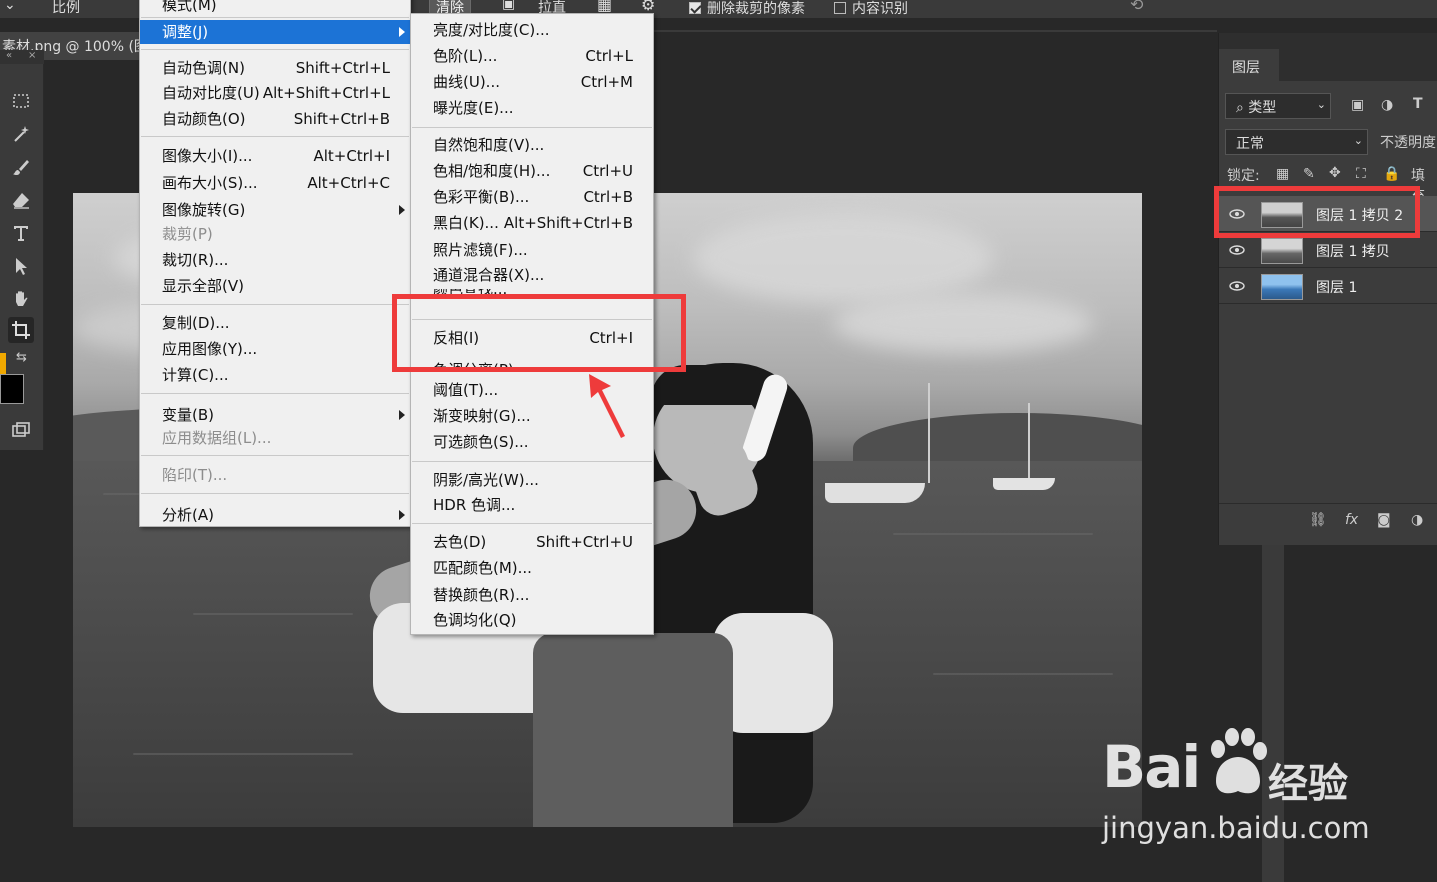 The image size is (1437, 882). Describe the element at coordinates (21, 101) in the screenshot. I see `marquee-tool-icon` at that location.